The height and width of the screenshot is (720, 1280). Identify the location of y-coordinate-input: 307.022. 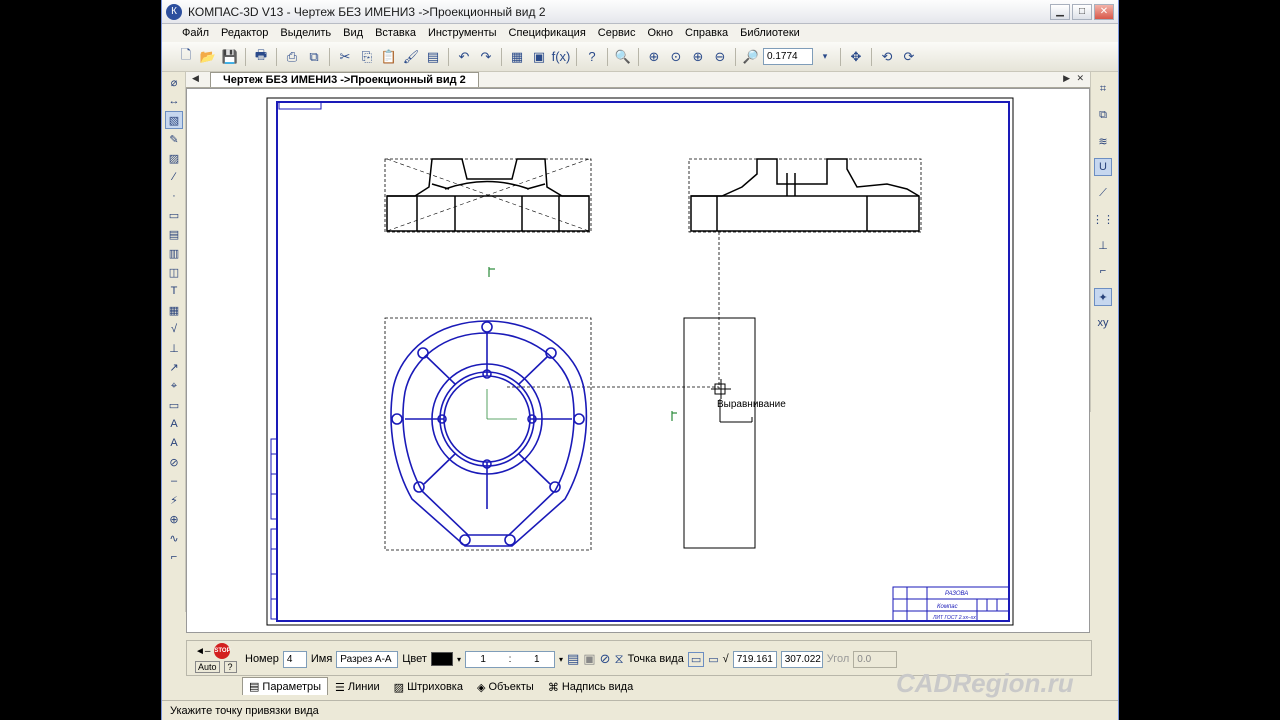
(801, 659).